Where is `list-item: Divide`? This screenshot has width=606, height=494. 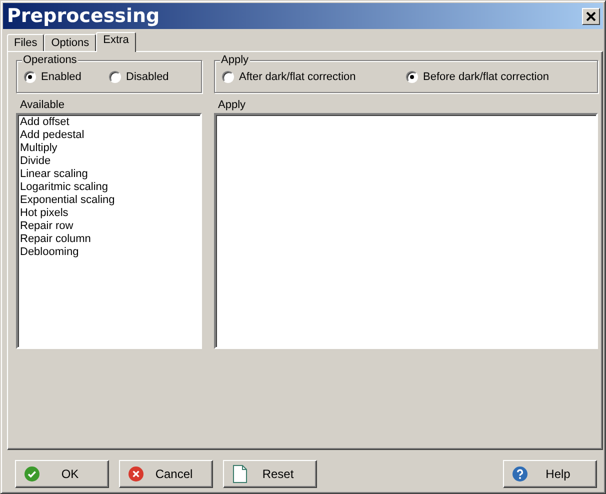 list-item: Divide is located at coordinates (109, 161).